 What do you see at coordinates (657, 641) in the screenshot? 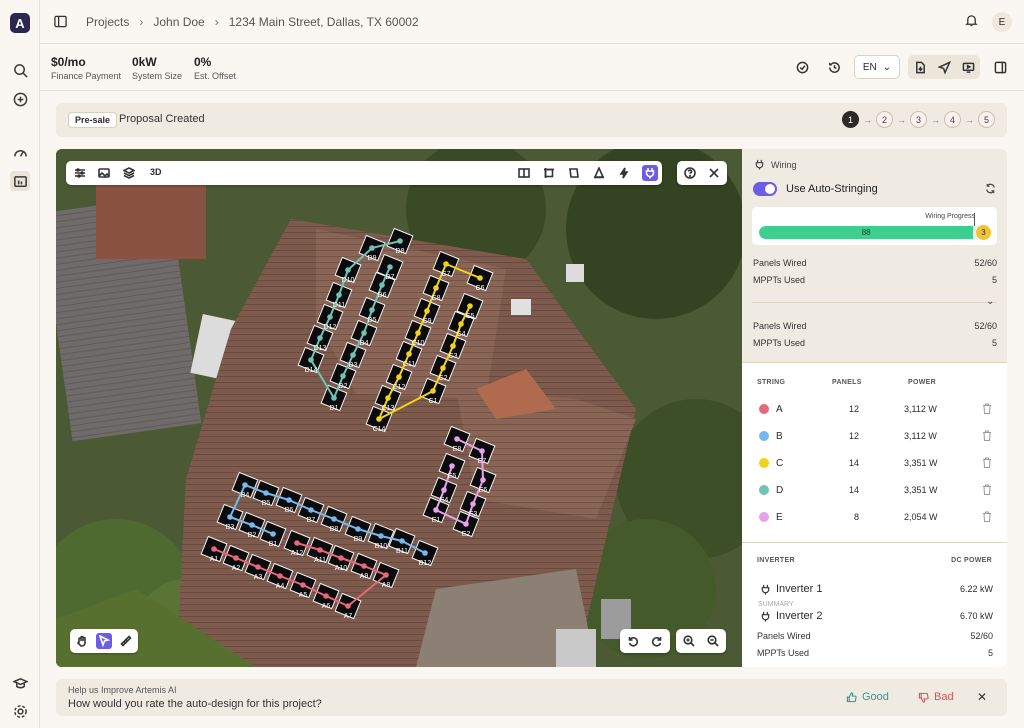
I see `redo-icon` at bounding box center [657, 641].